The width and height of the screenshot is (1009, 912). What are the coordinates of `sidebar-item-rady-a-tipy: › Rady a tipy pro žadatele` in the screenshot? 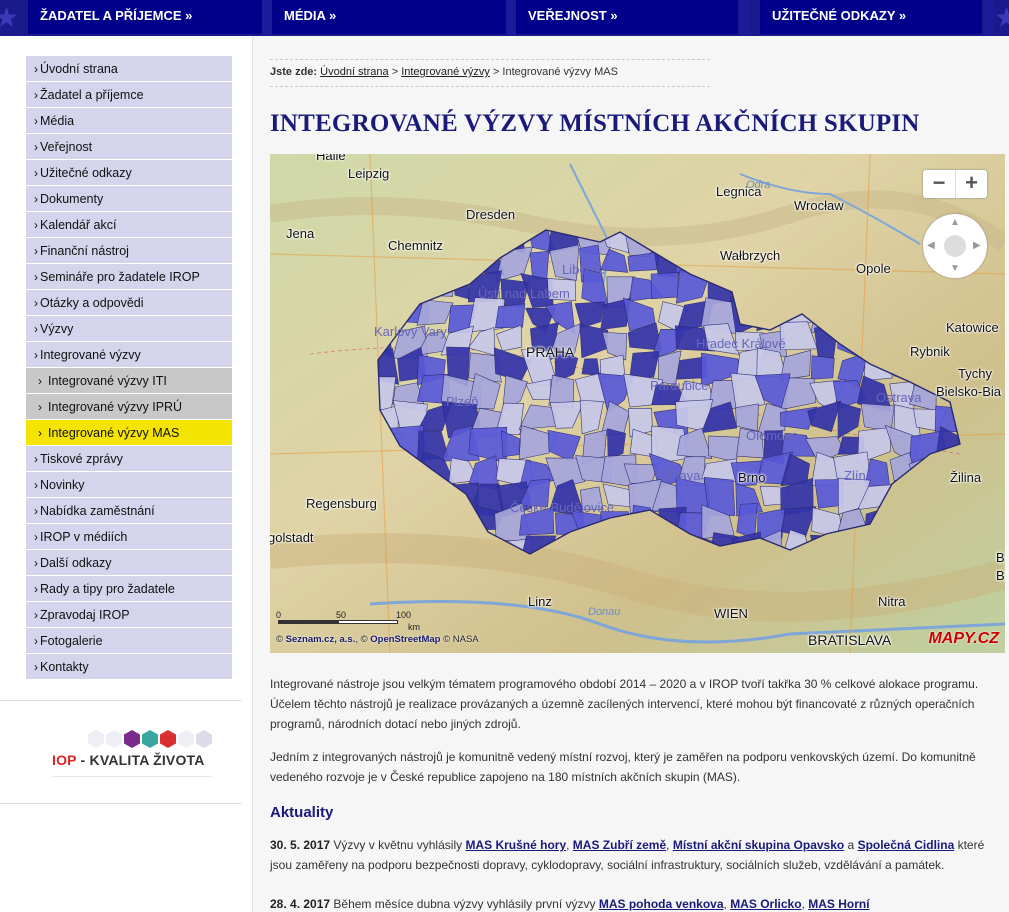 It's located at (129, 589).